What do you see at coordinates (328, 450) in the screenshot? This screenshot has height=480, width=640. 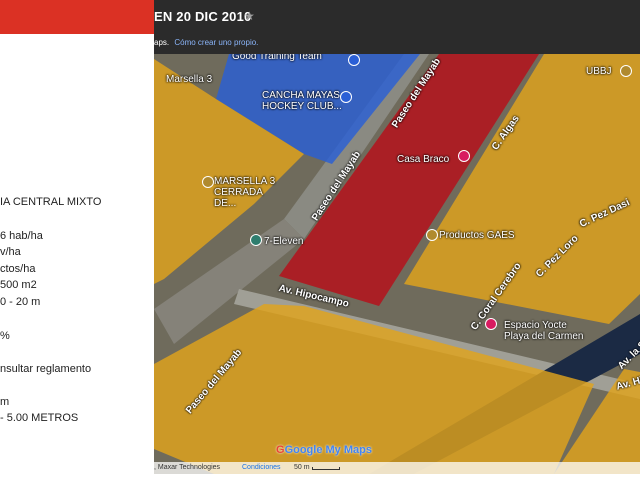 I see `logo-text: Google My Maps` at bounding box center [328, 450].